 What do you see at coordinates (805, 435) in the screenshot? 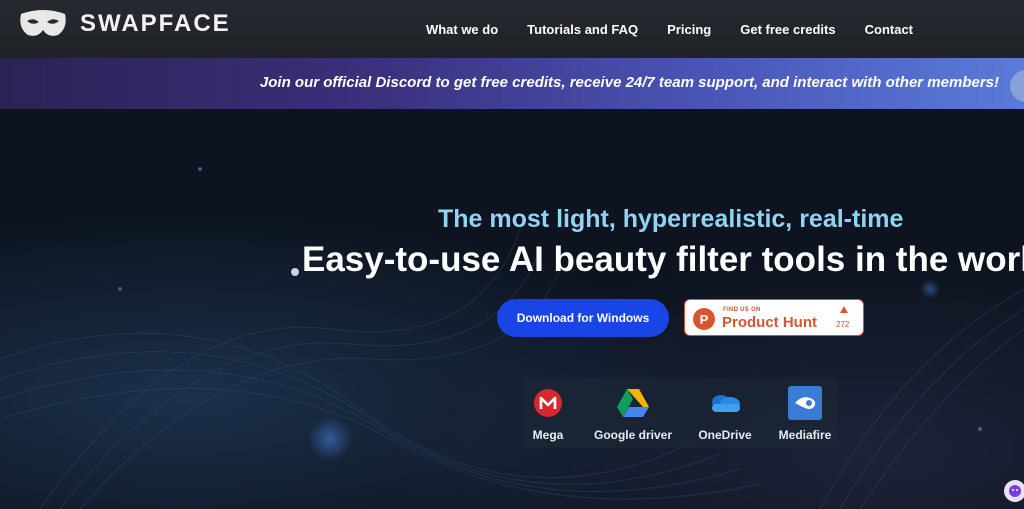
I see `download-mediafire-label: Mediafire` at bounding box center [805, 435].